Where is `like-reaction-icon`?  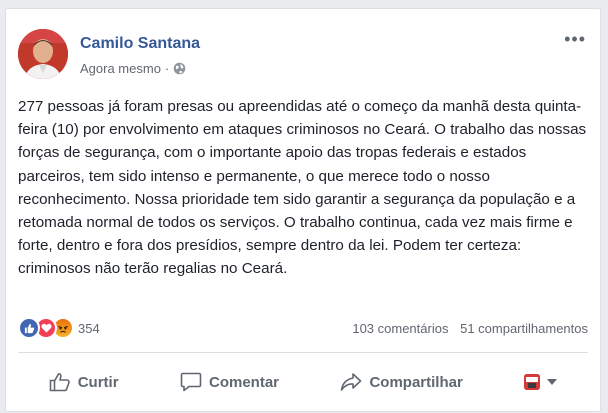
like-reaction-icon is located at coordinates (29, 328).